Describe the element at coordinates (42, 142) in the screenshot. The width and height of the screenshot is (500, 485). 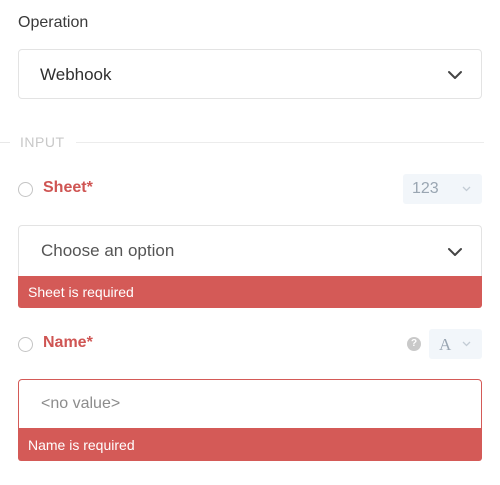
I see `input-section-title: INPUT` at that location.